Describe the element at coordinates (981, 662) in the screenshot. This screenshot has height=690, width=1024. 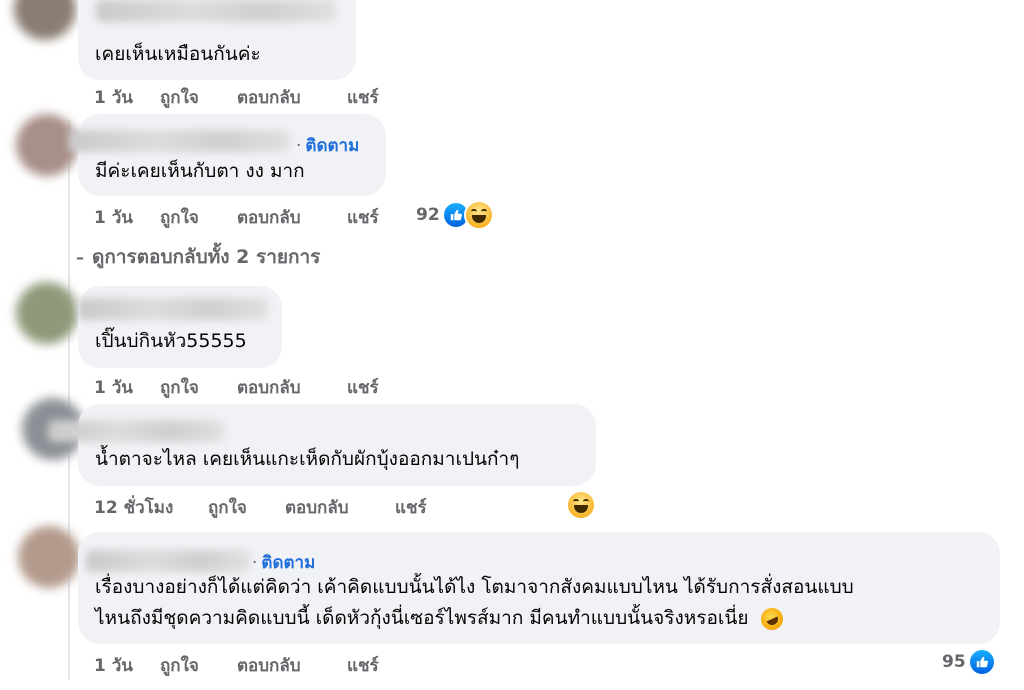
I see `like-icon` at that location.